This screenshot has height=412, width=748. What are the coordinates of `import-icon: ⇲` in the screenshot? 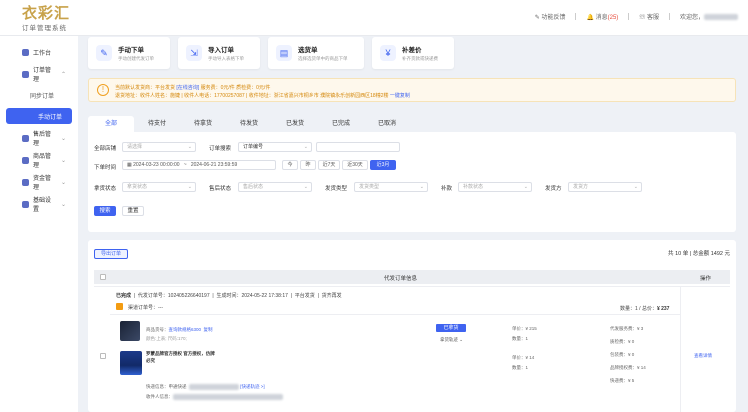 It's located at (194, 53).